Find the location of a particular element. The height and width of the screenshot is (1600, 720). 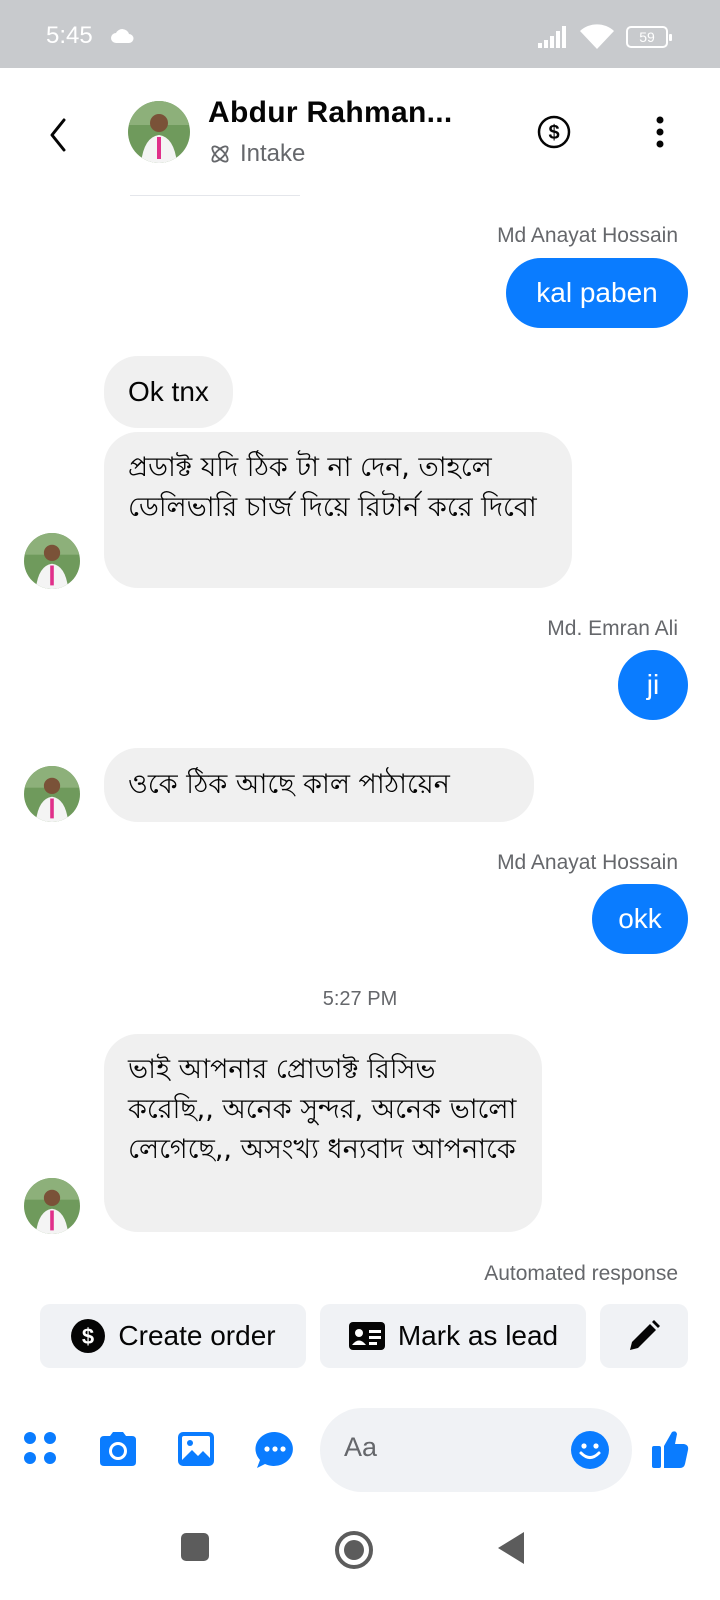

cloud-icon is located at coordinates (122, 36).